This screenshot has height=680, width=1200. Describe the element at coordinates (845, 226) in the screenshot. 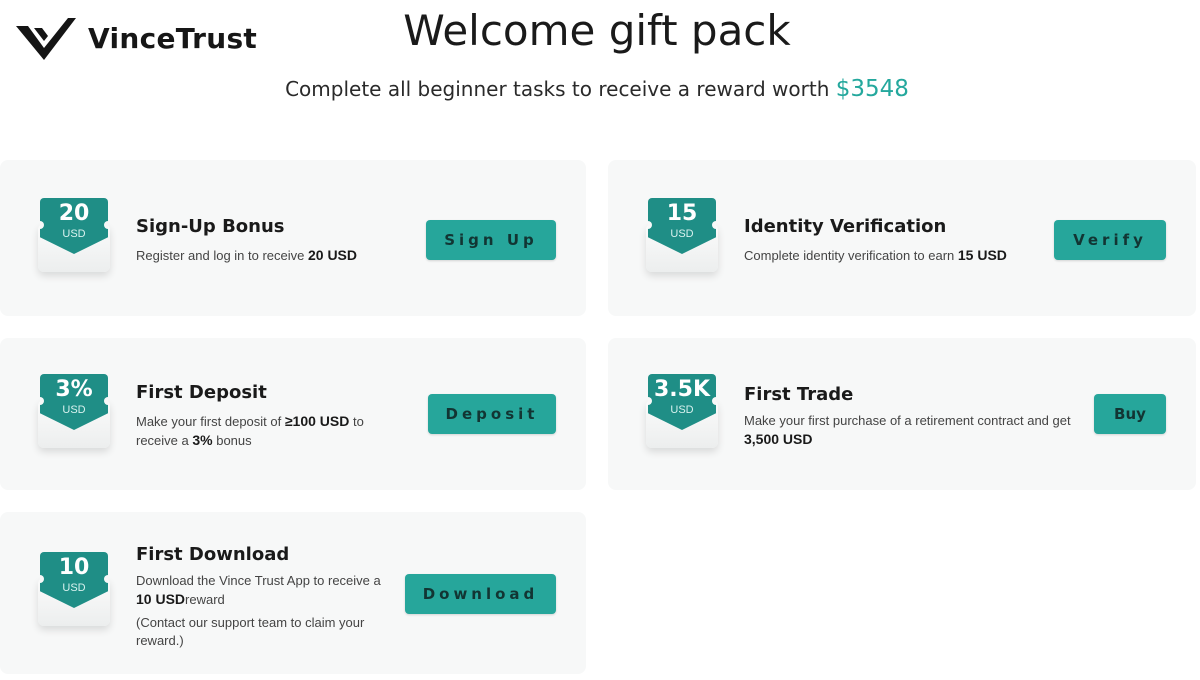

I see `task-title: Identity Verification` at that location.